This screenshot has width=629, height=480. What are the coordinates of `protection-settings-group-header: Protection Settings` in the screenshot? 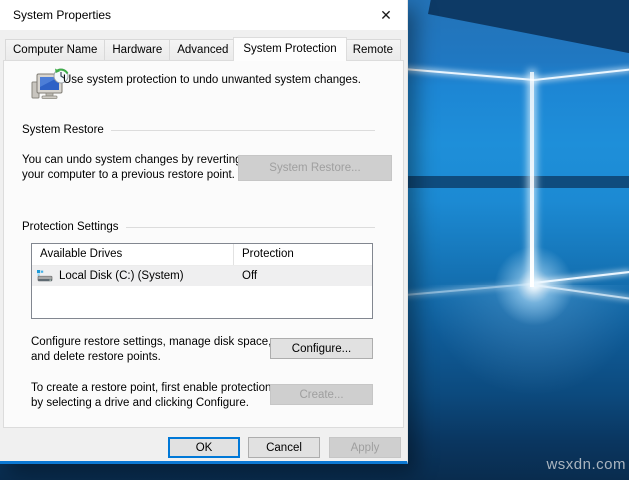 It's located at (198, 227).